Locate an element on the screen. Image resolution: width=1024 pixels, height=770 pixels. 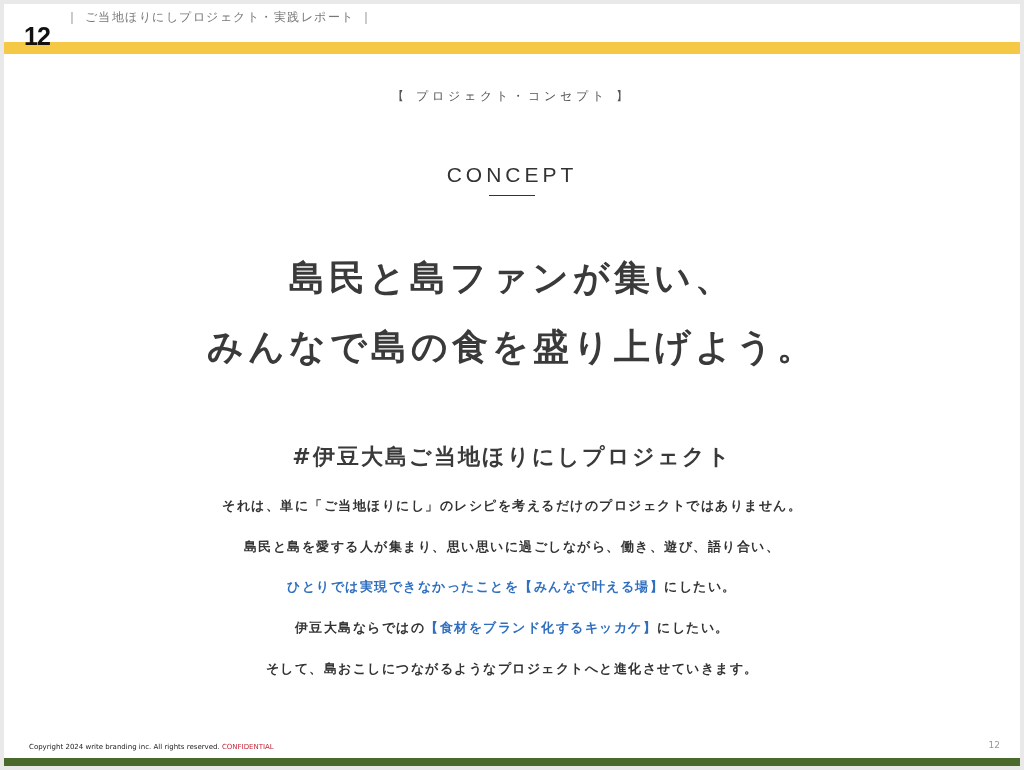
body-text: それは、単に「ご当地ほりにし」のレシピを考えるだけのプロジェクトではありません。 is located at coordinates (512, 505).